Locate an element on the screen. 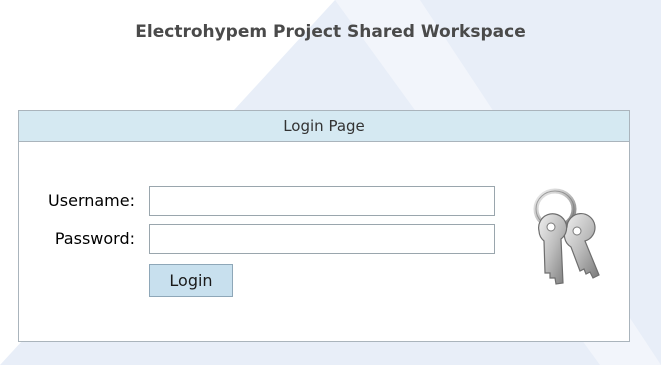 The image size is (661, 365). login-button: Login is located at coordinates (191, 280).